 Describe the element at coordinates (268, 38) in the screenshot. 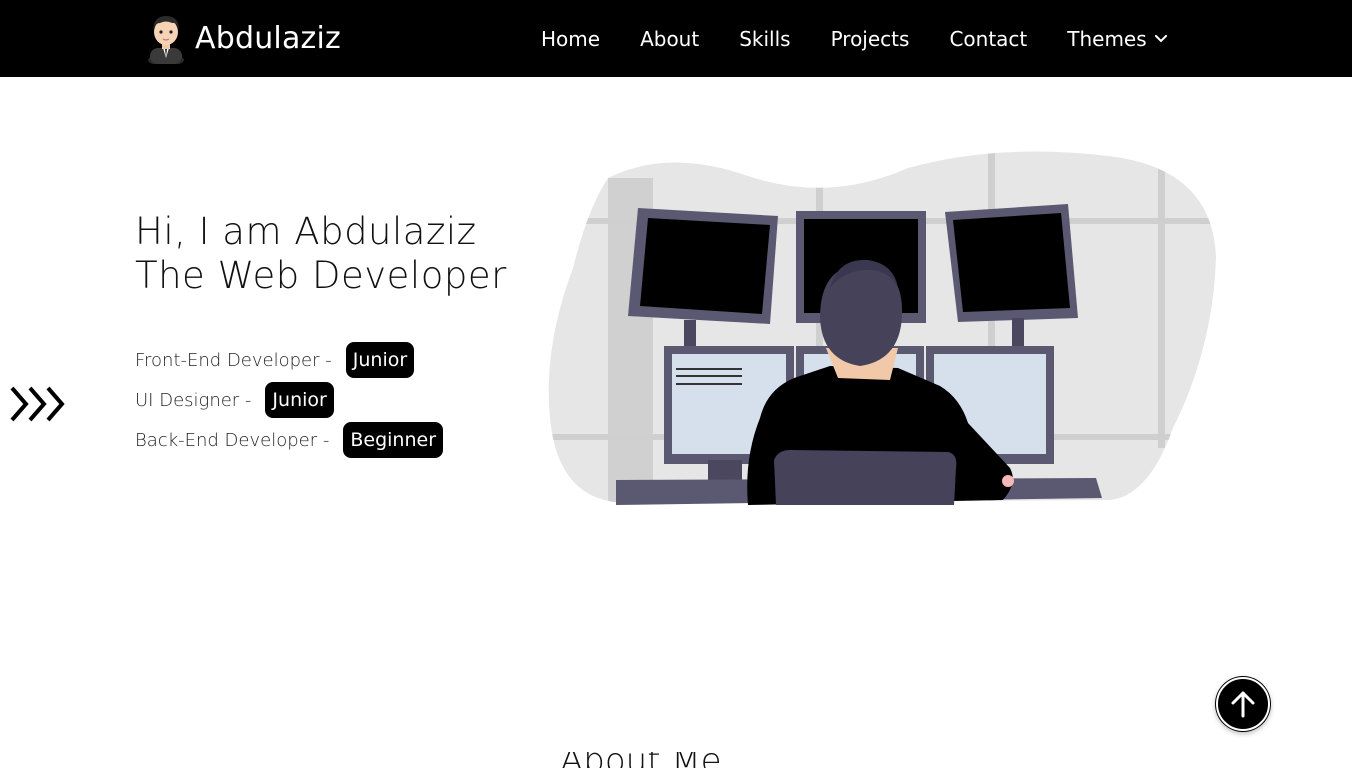

I see `brand-name: Abdulaziz` at that location.